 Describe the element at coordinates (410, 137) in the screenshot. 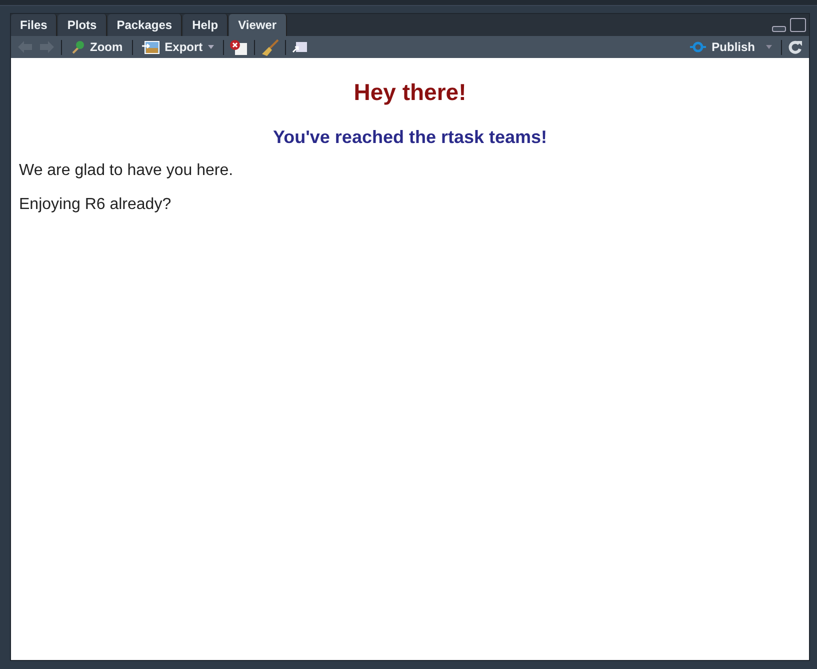

I see `page-subheading: You've reached the rtask teams!` at that location.